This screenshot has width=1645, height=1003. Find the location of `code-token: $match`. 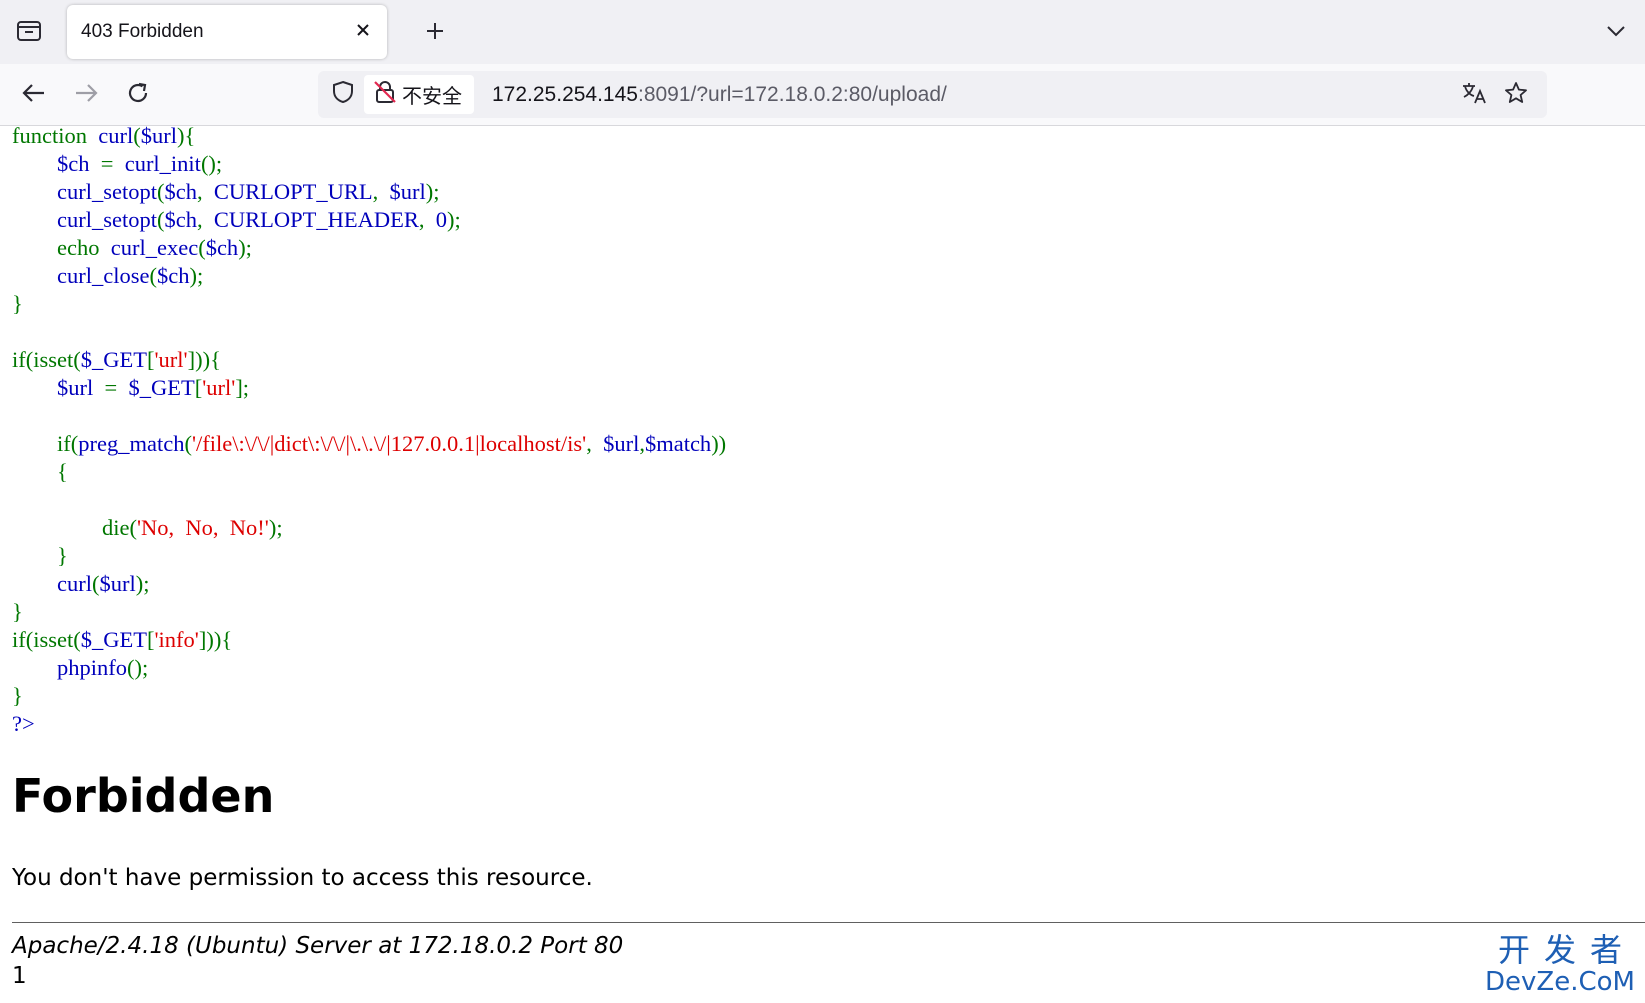

code-token: $match is located at coordinates (678, 443).